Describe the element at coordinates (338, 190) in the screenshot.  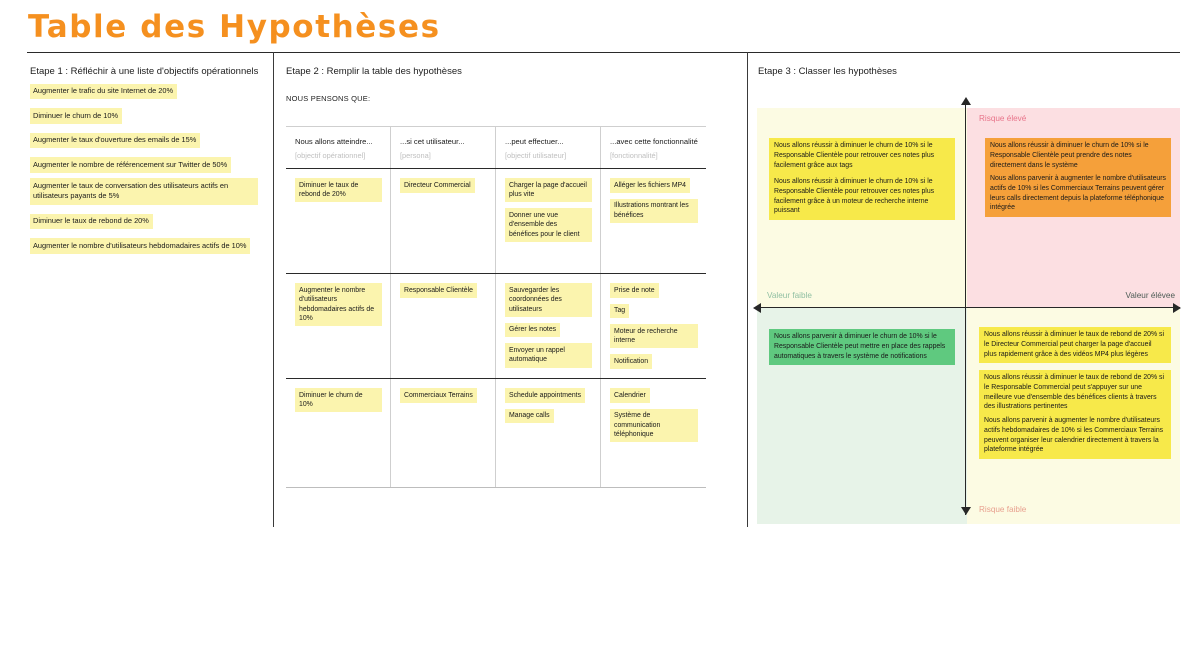
I see `sticky-note: Diminuer le taux de rebond de 20%` at that location.